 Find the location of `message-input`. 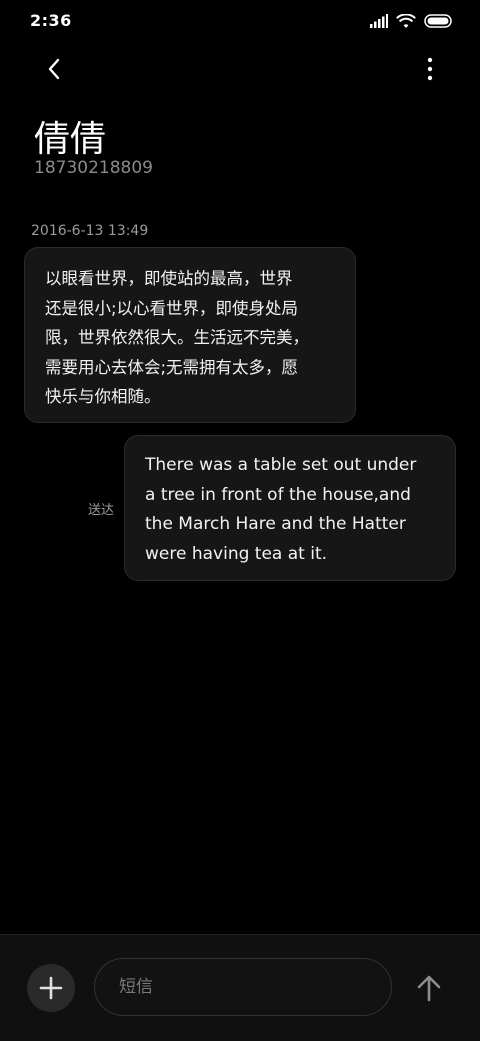

message-input is located at coordinates (243, 987).